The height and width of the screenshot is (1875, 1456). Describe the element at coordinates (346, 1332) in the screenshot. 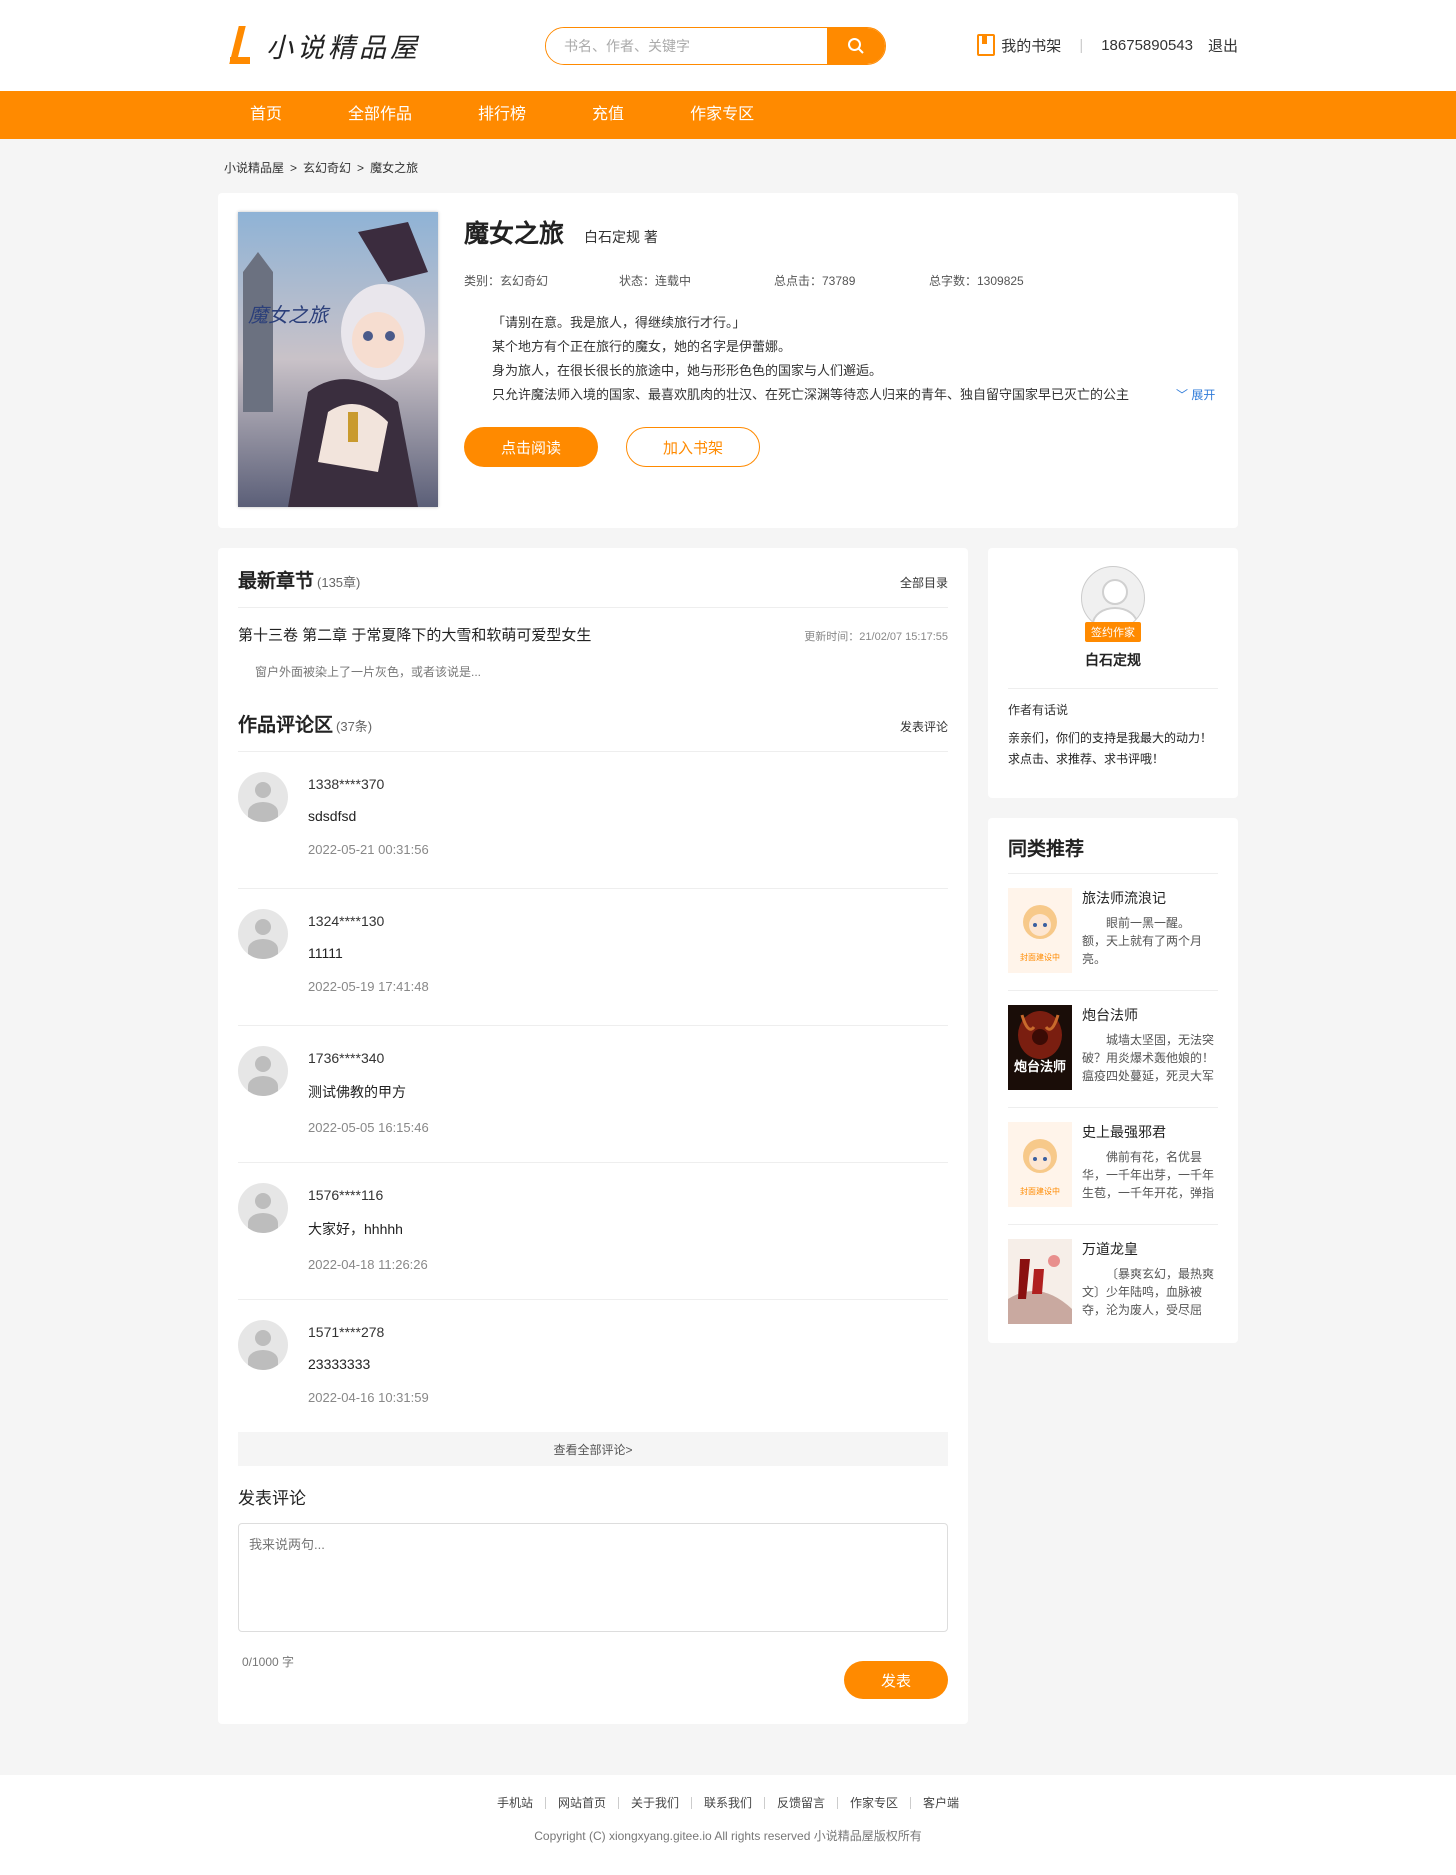

I see `comment-user: 1571****278` at that location.